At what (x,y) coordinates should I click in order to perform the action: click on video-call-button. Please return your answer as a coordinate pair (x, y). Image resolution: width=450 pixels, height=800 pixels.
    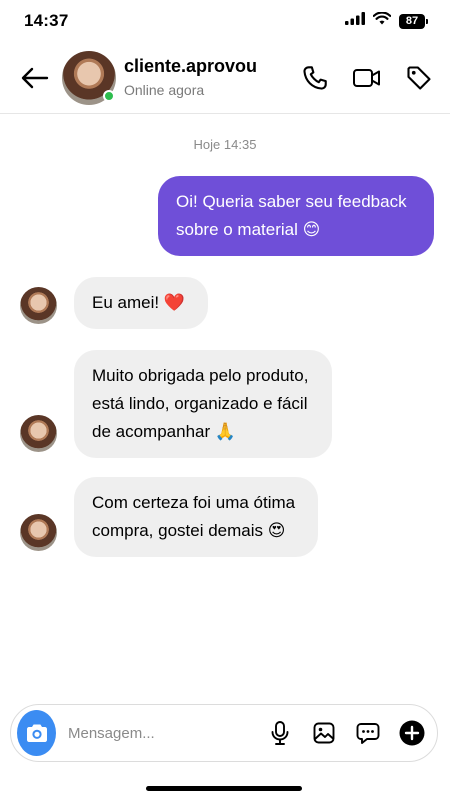
    Looking at the image, I should click on (367, 78).